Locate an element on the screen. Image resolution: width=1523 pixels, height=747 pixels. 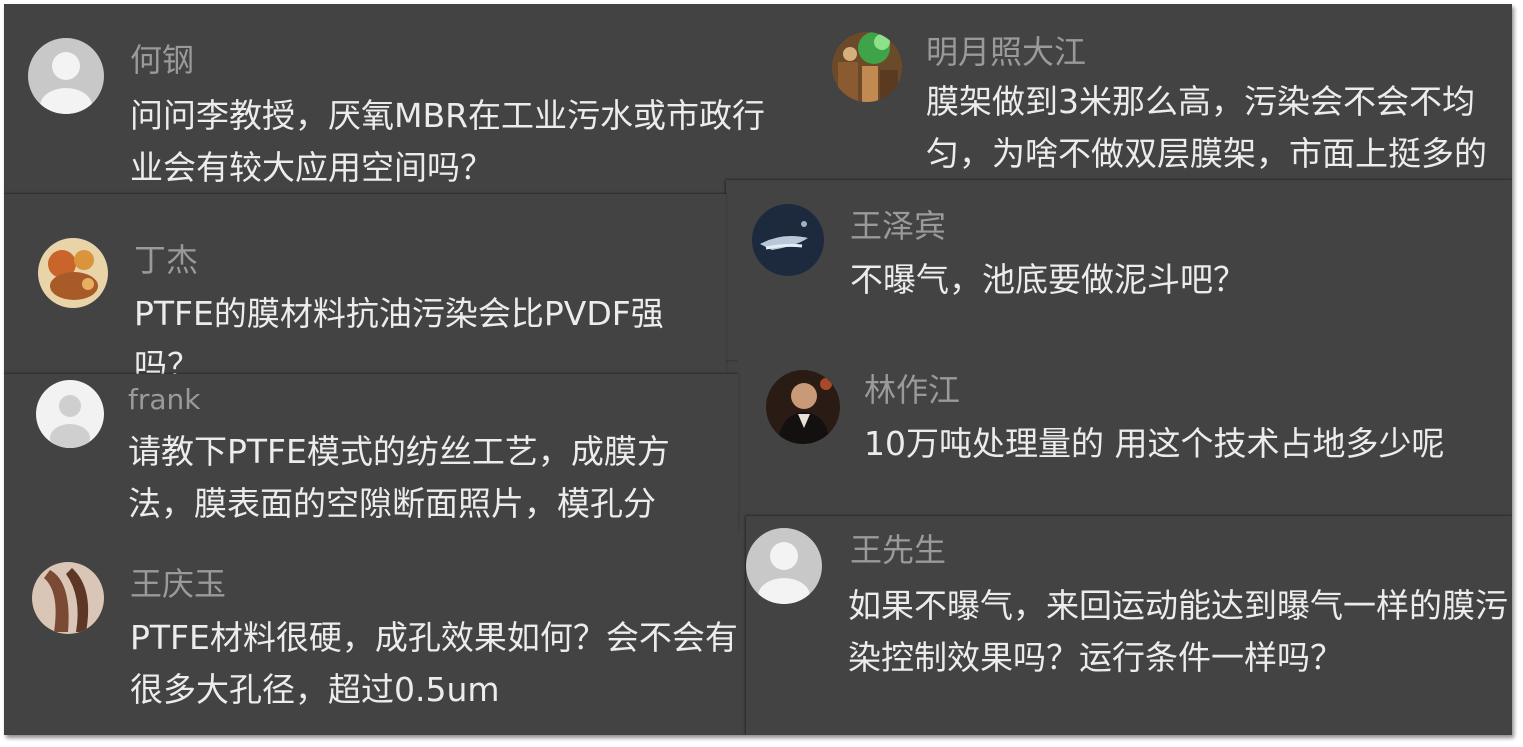
comment-card-dingjie: 丁杰 PTFE的膜材料抗油污染会比PVDF强吗？ is located at coordinates (365, 284).